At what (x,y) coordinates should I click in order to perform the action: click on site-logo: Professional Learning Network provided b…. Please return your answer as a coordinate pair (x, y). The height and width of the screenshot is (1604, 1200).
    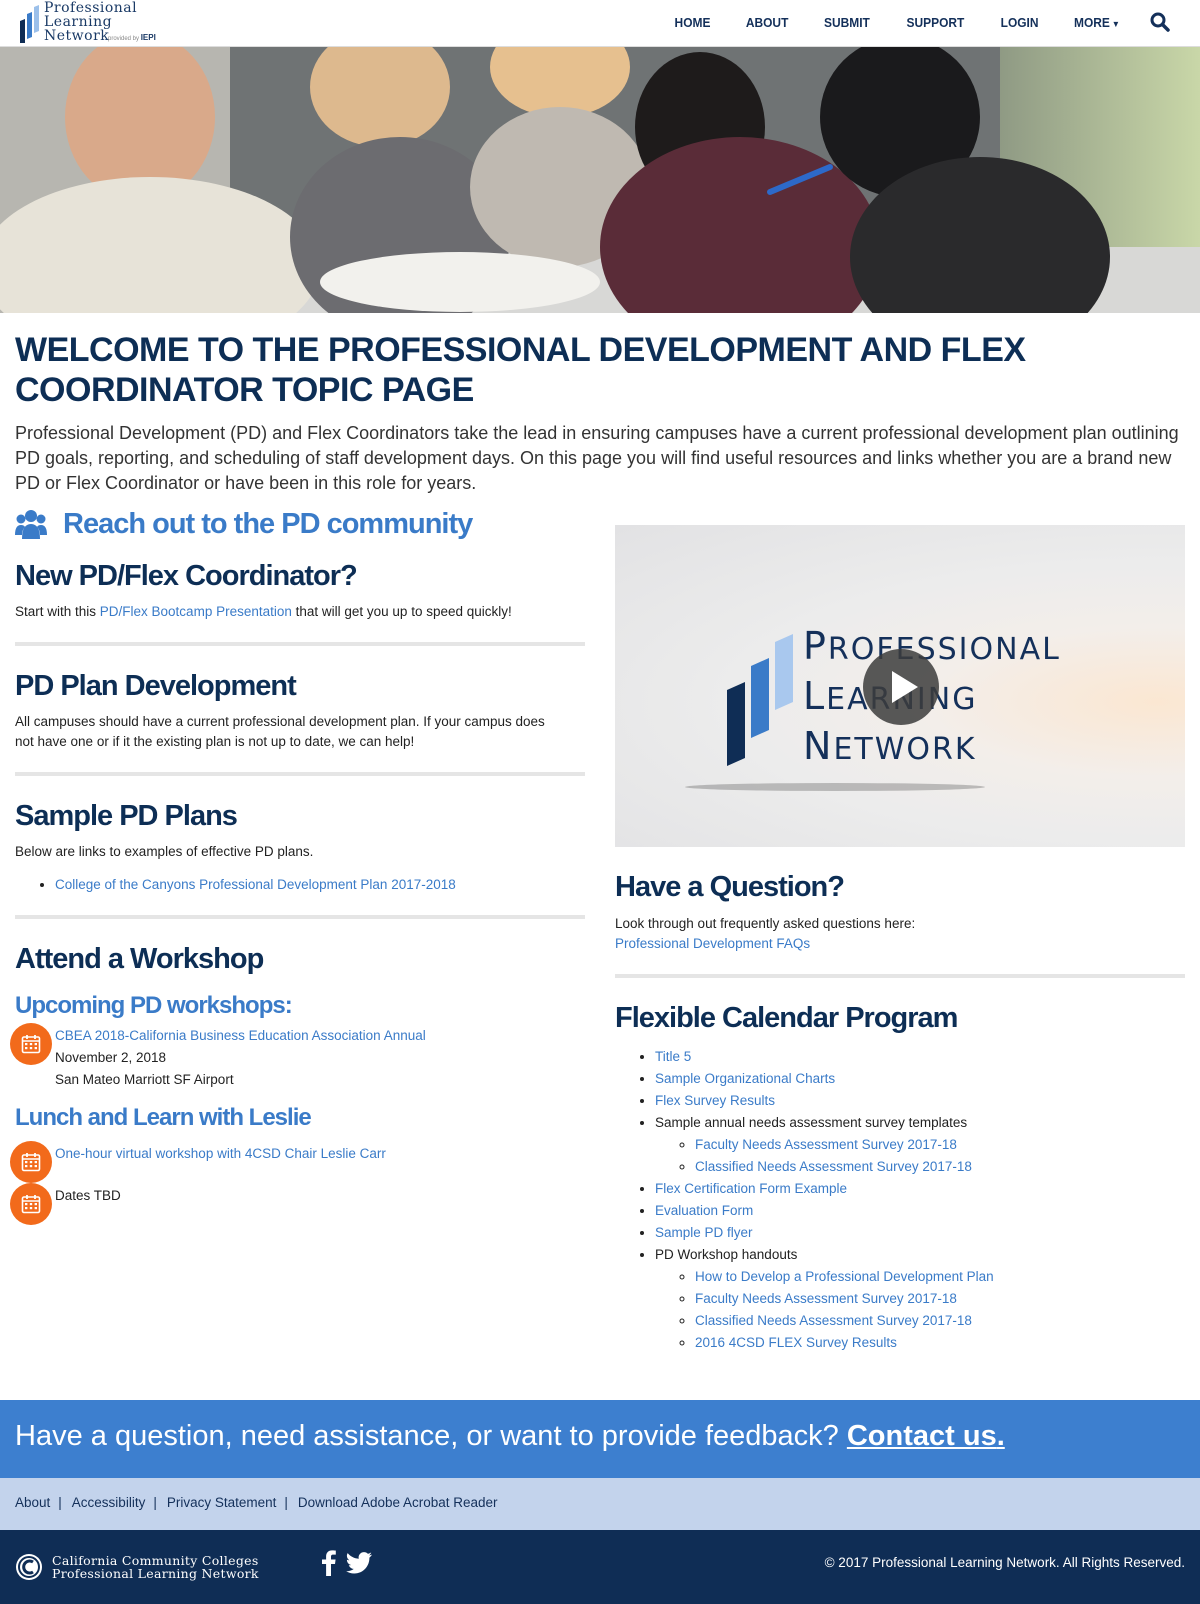
    Looking at the image, I should click on (93, 23).